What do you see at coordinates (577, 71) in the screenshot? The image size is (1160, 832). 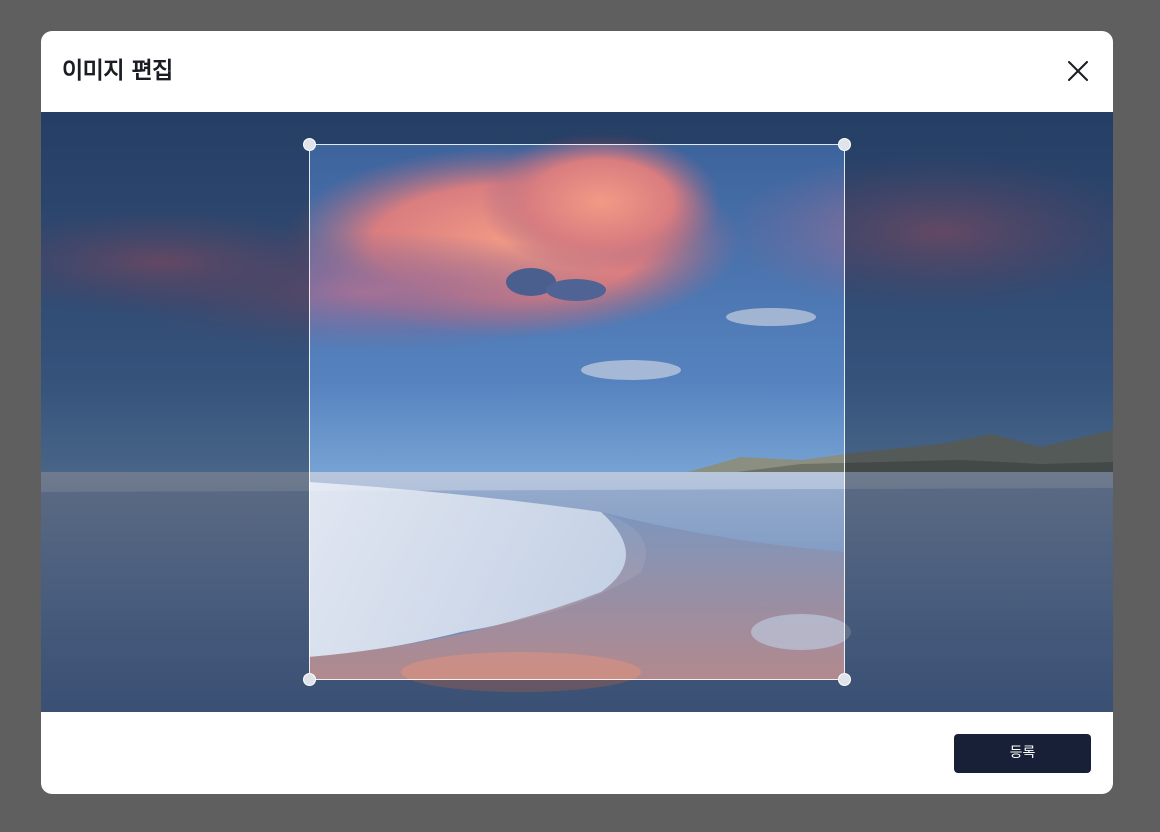 I see `modal-header: 이미지 편집` at bounding box center [577, 71].